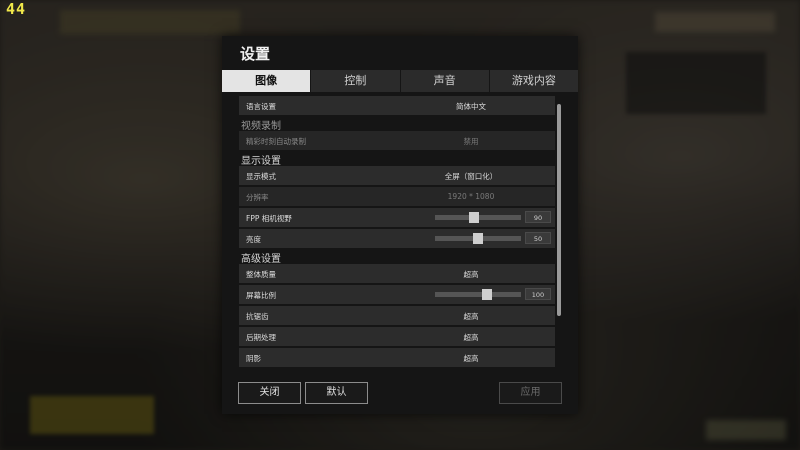 The image size is (800, 450). What do you see at coordinates (397, 357) in the screenshot?
I see `shadows-row: 阴影 超高` at bounding box center [397, 357].